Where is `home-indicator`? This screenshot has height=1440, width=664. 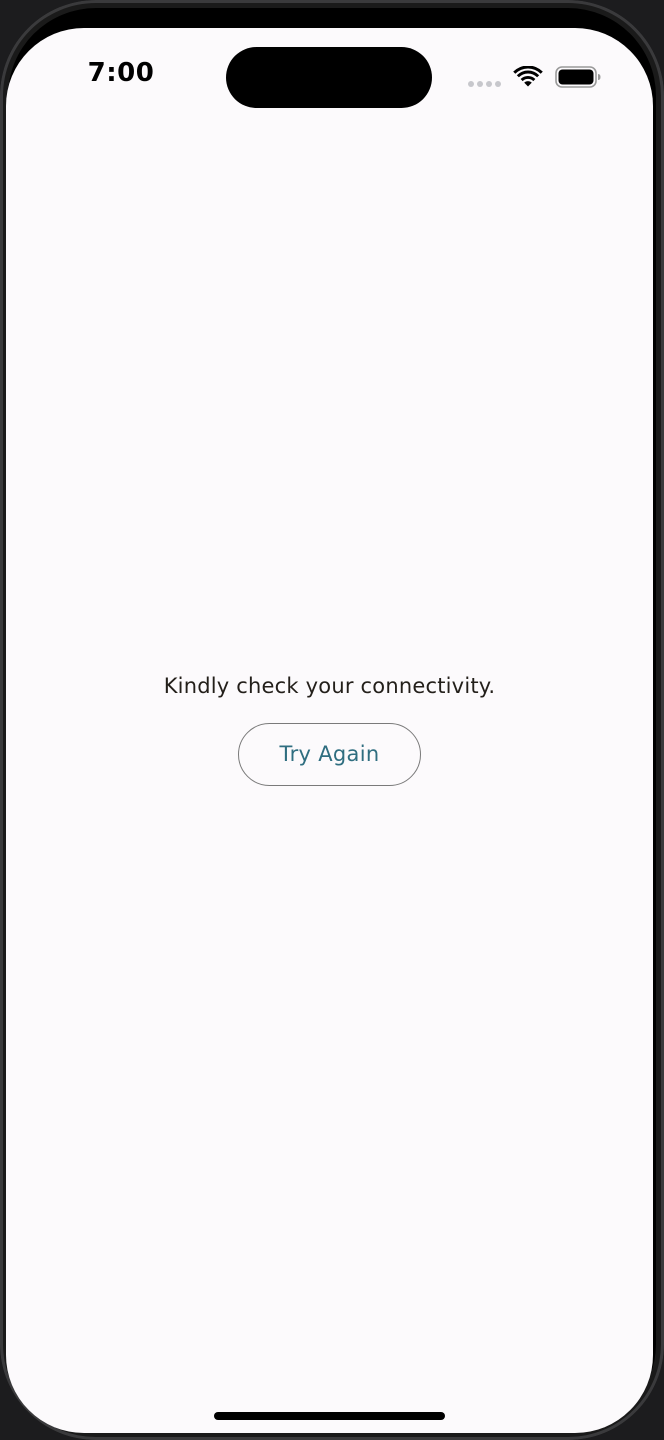 home-indicator is located at coordinates (329, 1416).